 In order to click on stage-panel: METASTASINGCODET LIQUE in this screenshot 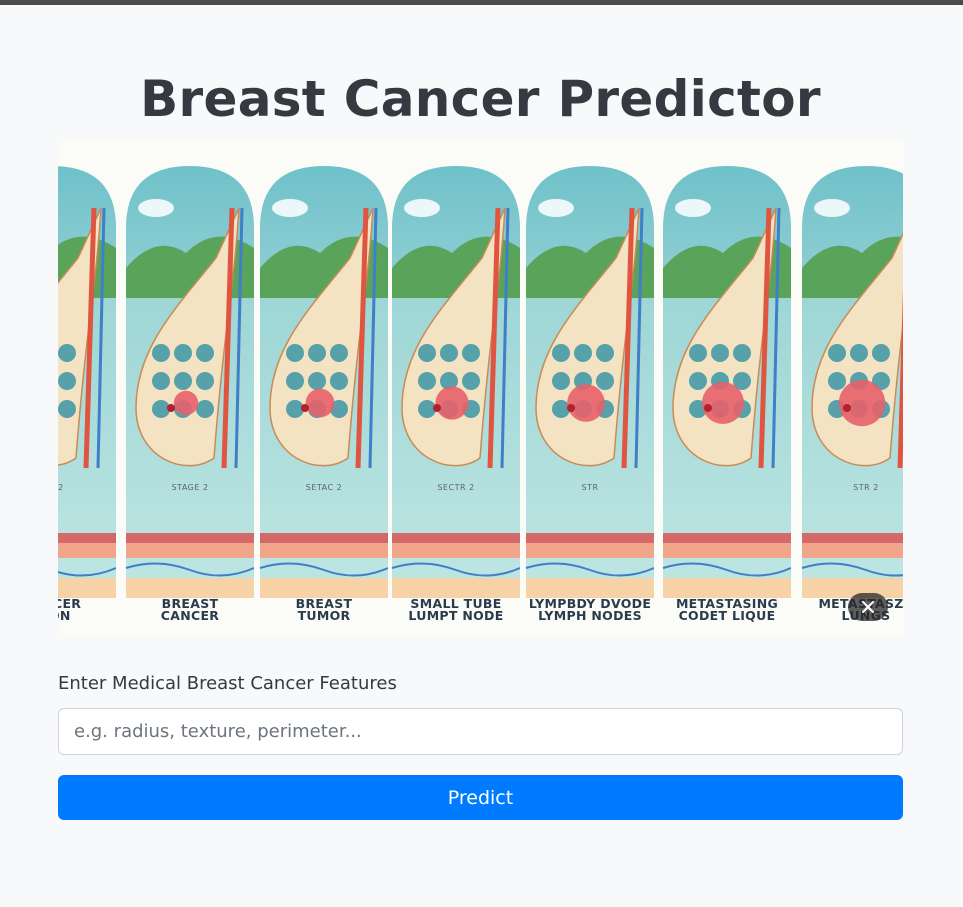, I will do `click(729, 398)`.